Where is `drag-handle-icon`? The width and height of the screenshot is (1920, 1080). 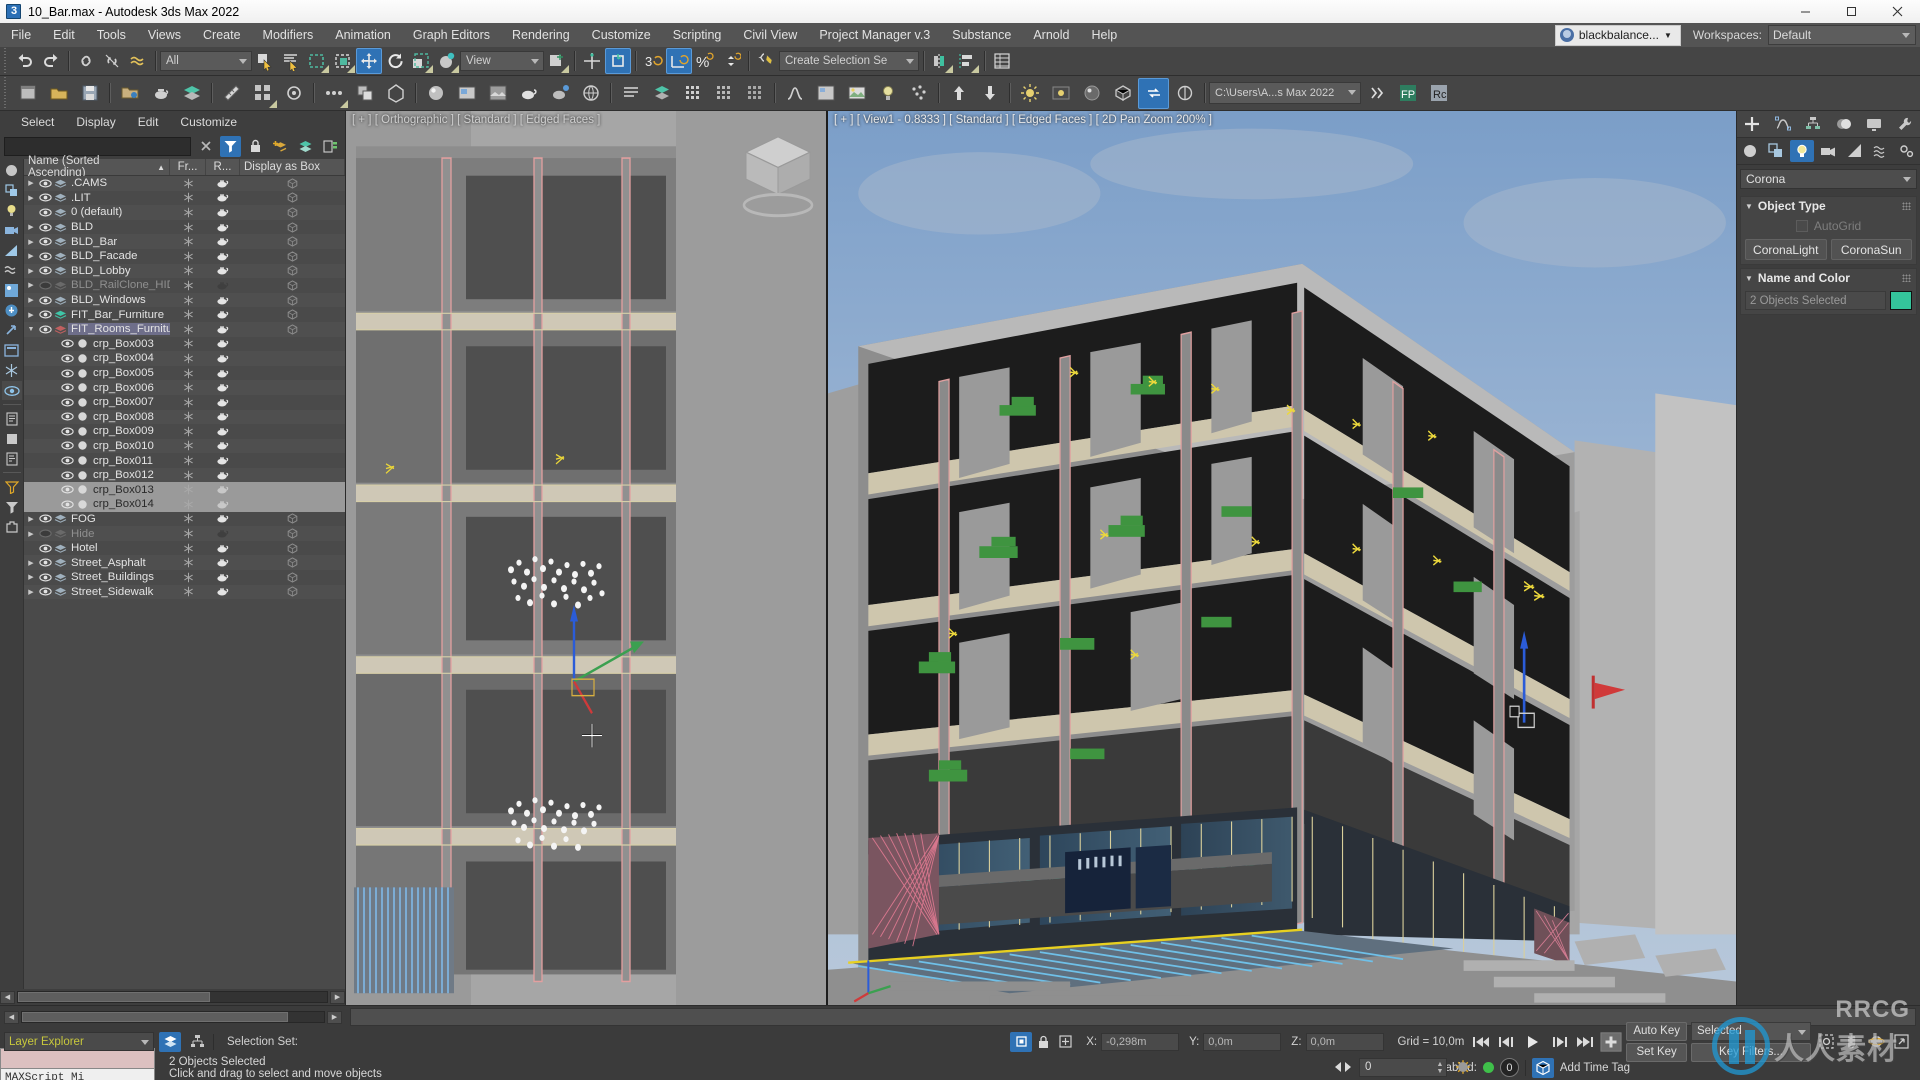 drag-handle-icon is located at coordinates (1906, 278).